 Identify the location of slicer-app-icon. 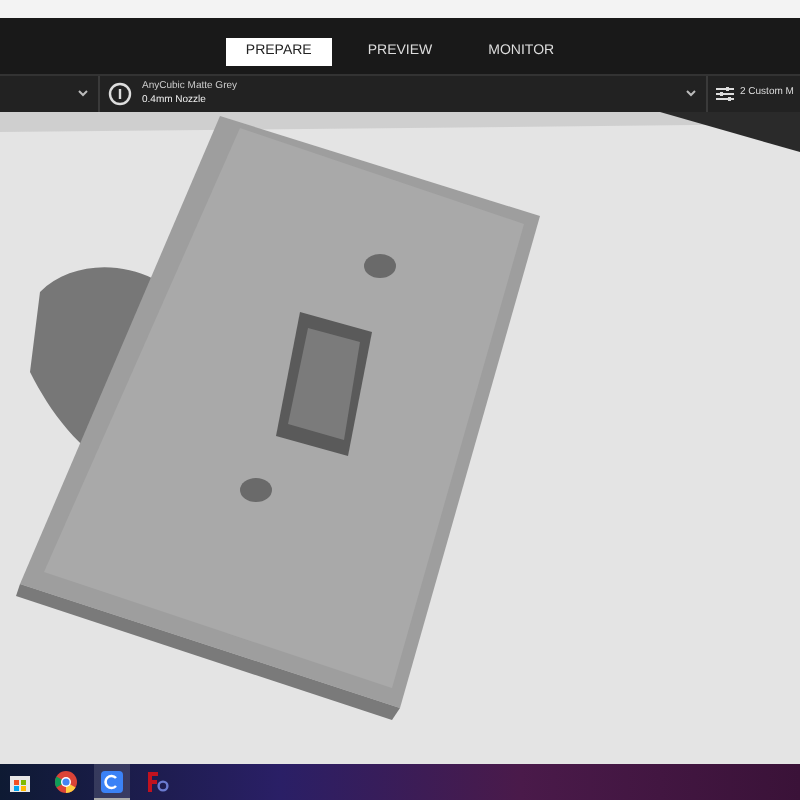
(112, 781).